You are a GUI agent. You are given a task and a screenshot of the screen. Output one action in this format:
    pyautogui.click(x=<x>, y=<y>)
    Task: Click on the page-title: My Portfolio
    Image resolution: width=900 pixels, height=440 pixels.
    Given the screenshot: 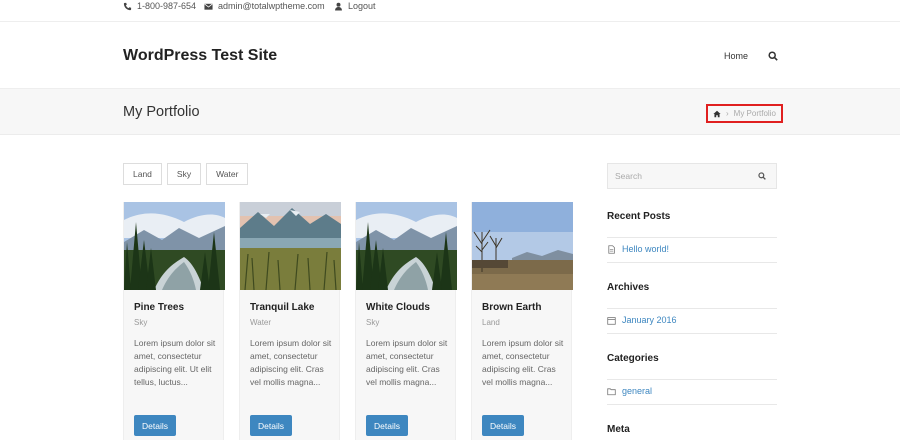 What is the action you would take?
    pyautogui.click(x=161, y=112)
    